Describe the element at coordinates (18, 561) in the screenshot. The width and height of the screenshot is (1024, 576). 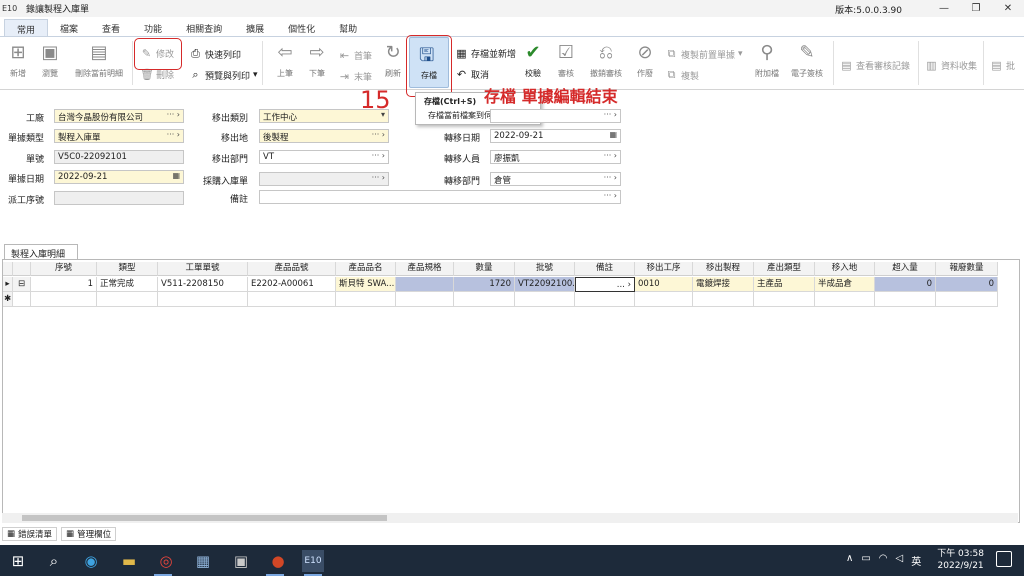
I see `windows-start-icon: ⊞` at that location.